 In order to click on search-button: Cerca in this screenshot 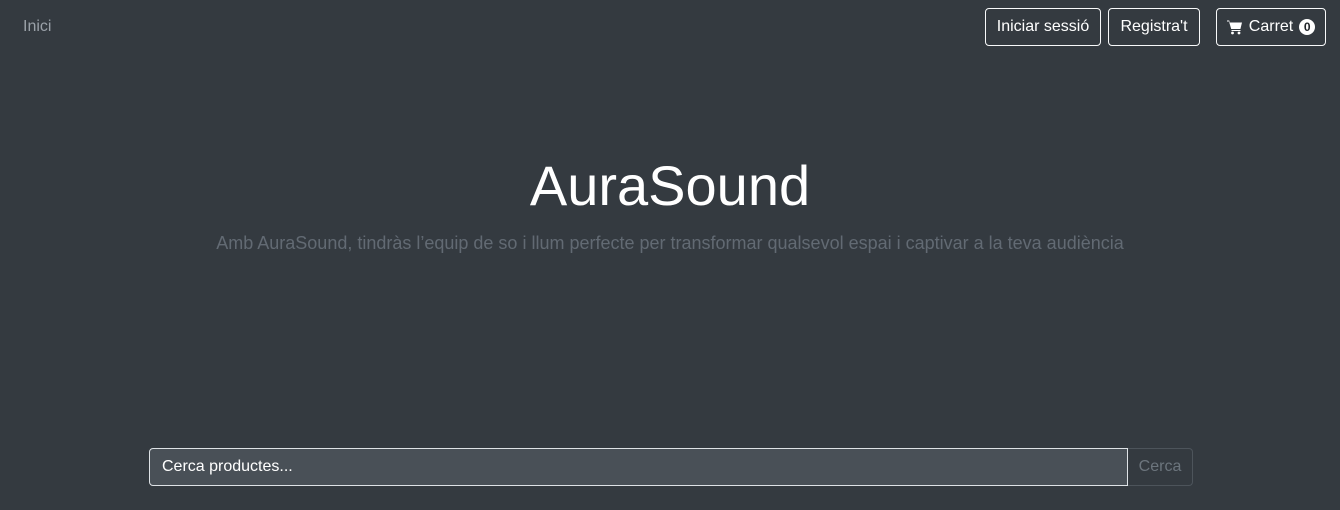, I will do `click(1160, 467)`.